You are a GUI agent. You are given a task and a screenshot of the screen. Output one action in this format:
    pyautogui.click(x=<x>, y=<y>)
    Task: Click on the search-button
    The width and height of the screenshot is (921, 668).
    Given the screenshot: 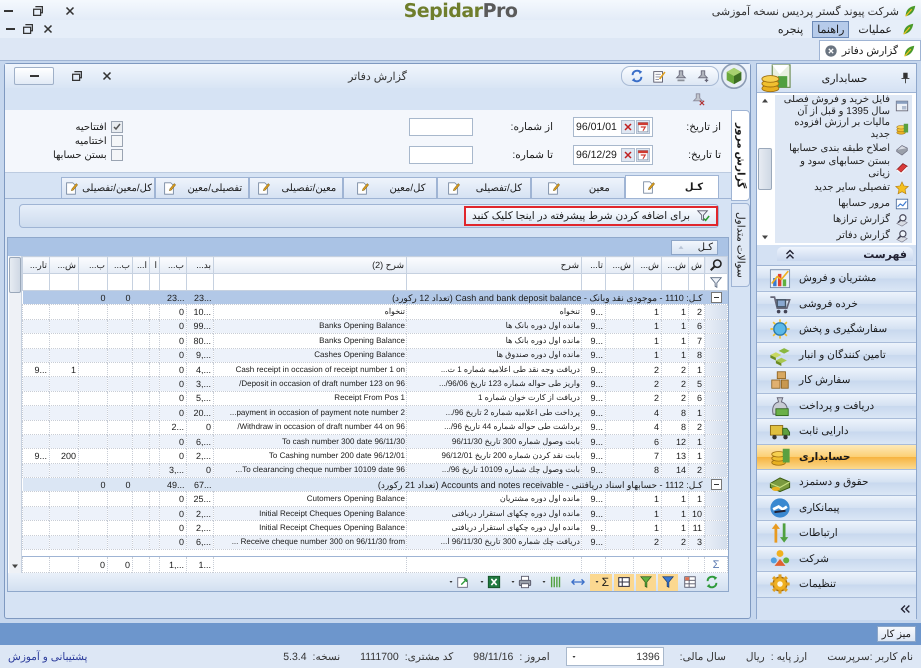 What is the action you would take?
    pyautogui.click(x=716, y=265)
    